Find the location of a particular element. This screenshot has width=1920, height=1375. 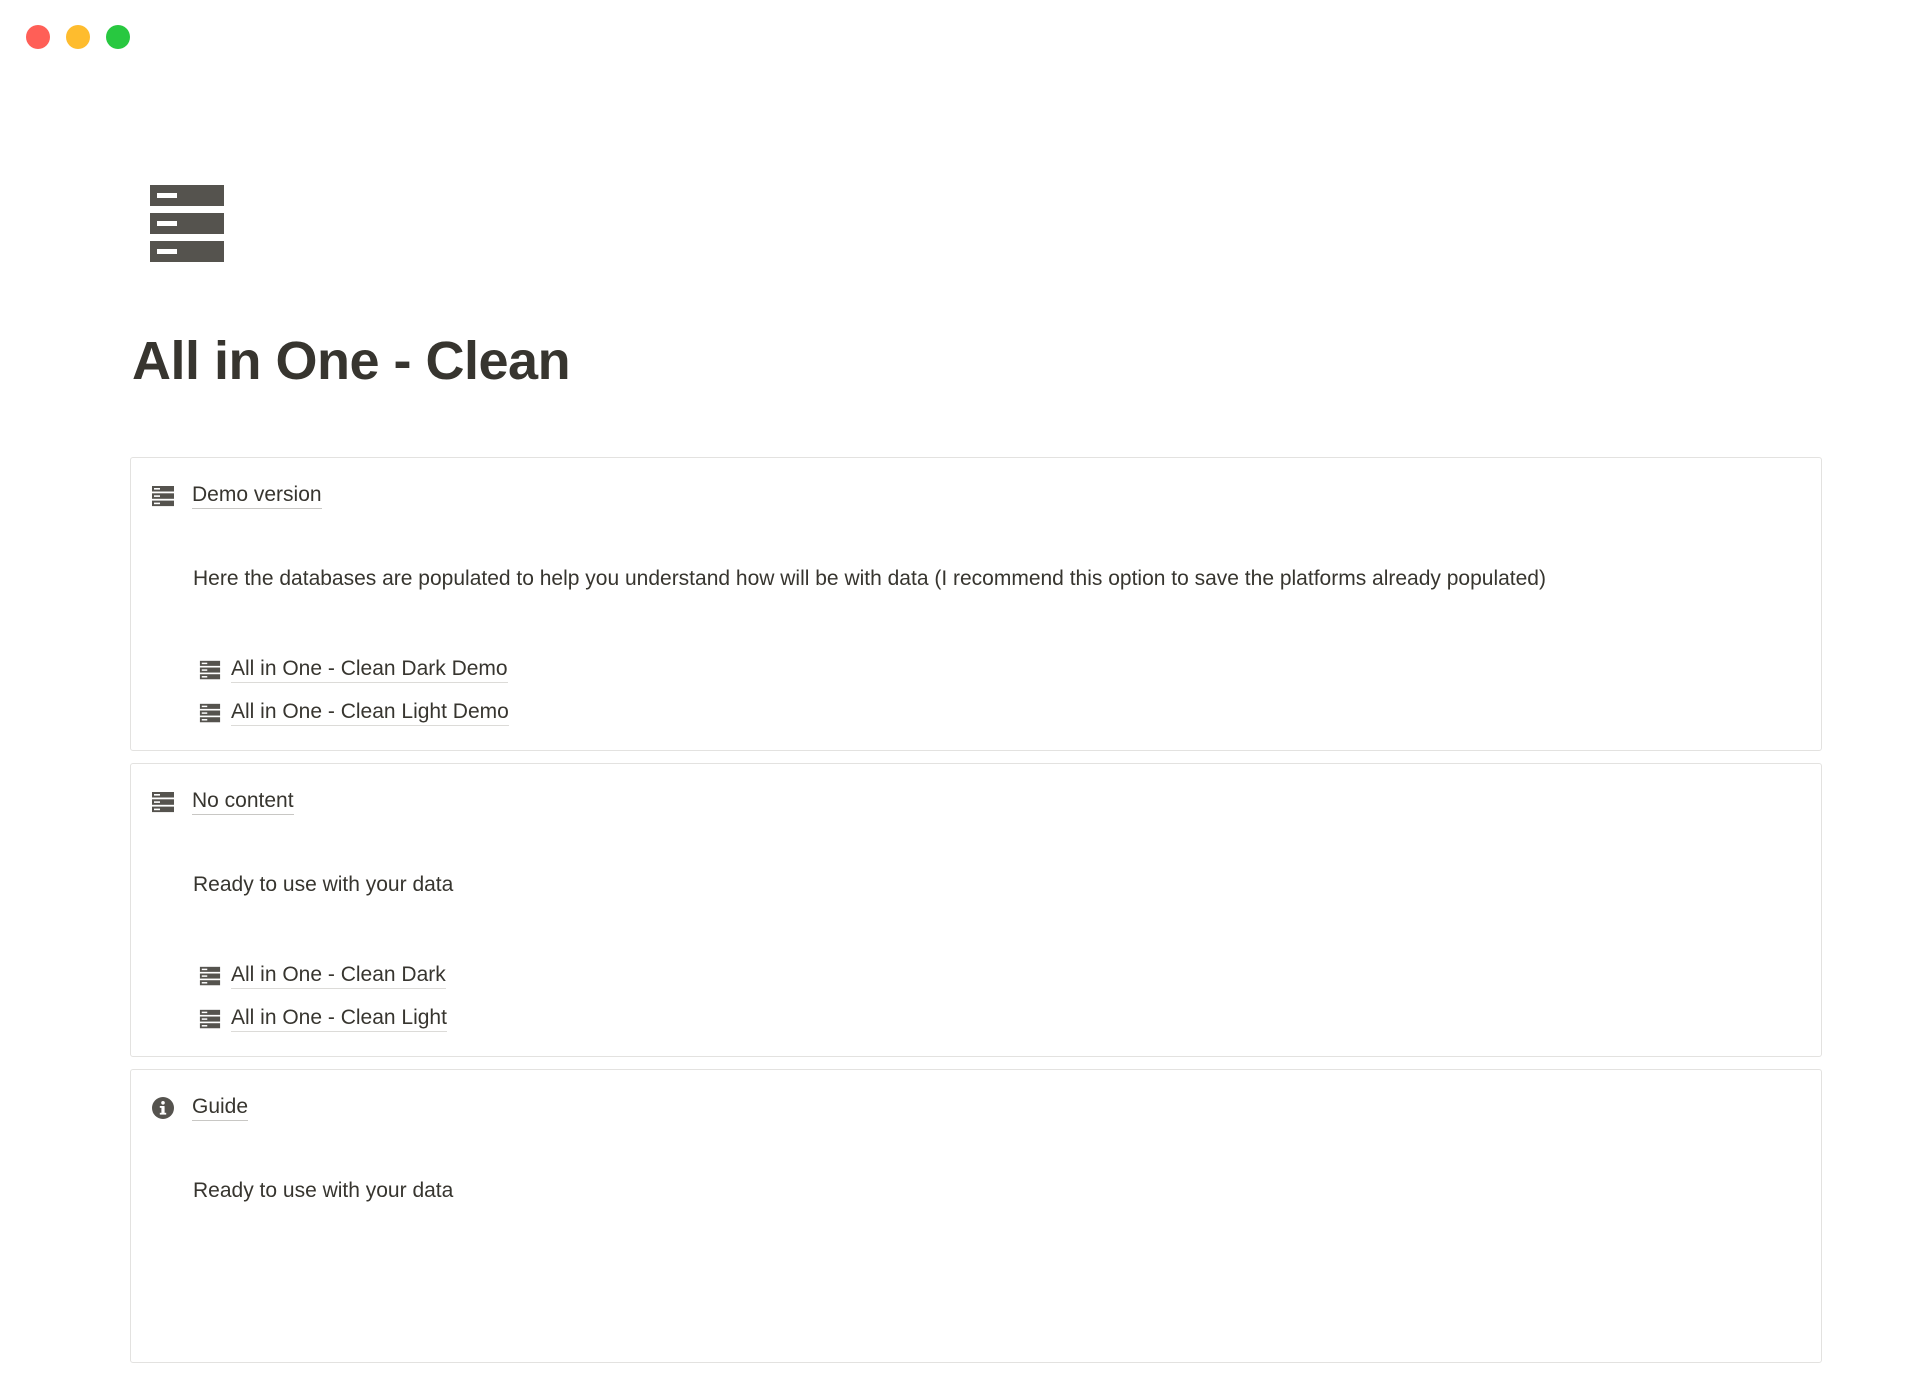

list-item: All in One - Clean Light Demo is located at coordinates (354, 712).